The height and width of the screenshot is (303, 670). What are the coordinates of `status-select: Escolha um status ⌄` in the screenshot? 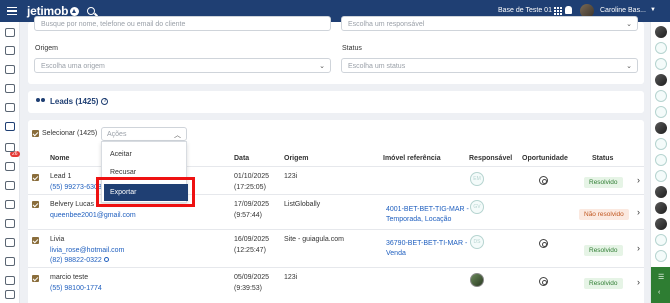 It's located at (489, 65).